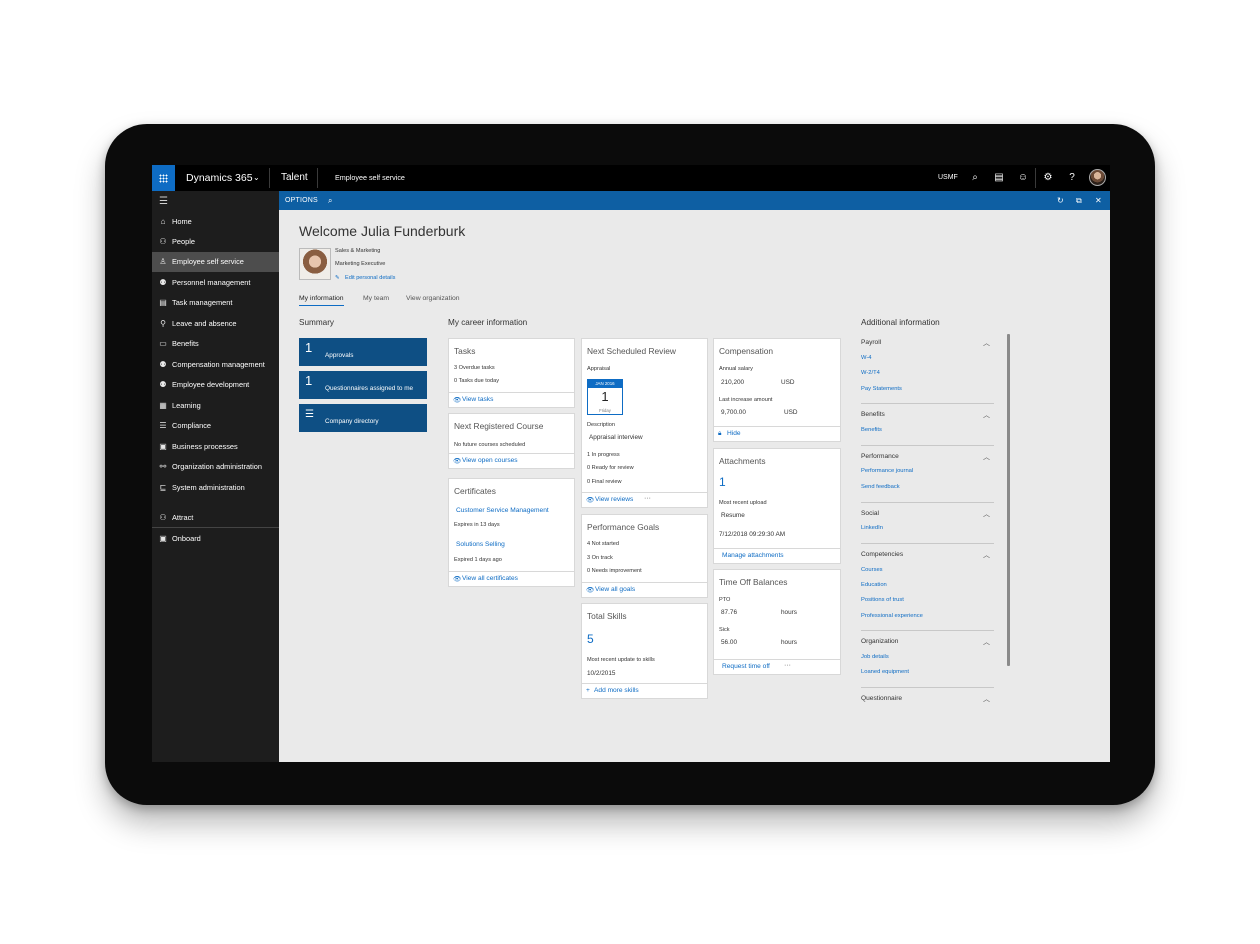 The image size is (1260, 944). Describe the element at coordinates (211, 282) in the screenshot. I see `nav-label: Personnel management` at that location.